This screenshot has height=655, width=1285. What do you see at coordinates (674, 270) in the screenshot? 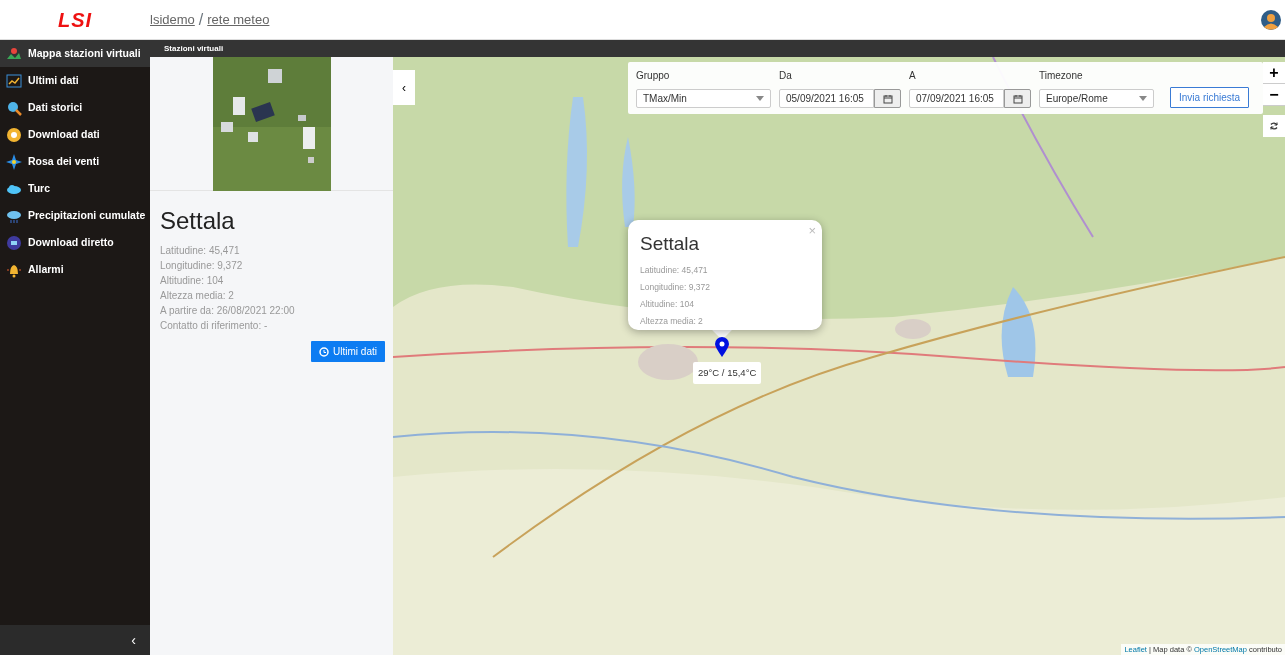
I see `popup-detail: Latitudine: 45,471` at bounding box center [674, 270].